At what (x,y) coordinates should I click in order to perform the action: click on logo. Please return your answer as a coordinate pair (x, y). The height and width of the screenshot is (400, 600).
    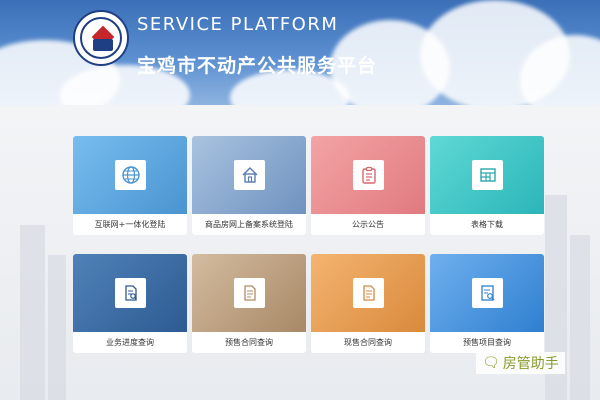
    Looking at the image, I should click on (101, 38).